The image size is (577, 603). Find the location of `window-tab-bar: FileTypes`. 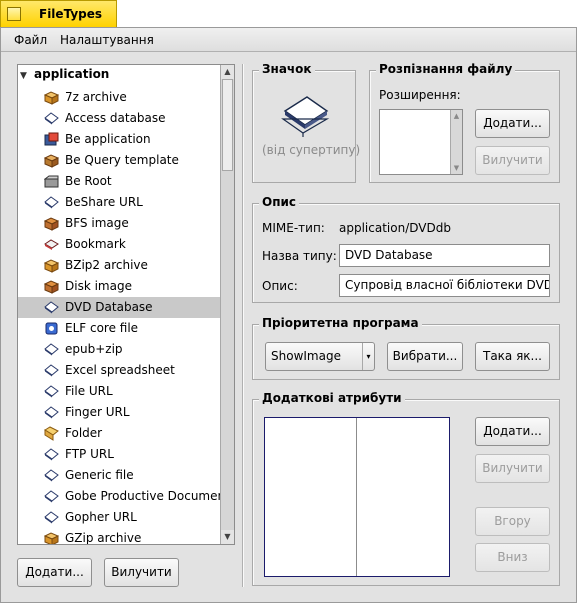

window-tab-bar: FileTypes is located at coordinates (288, 13).